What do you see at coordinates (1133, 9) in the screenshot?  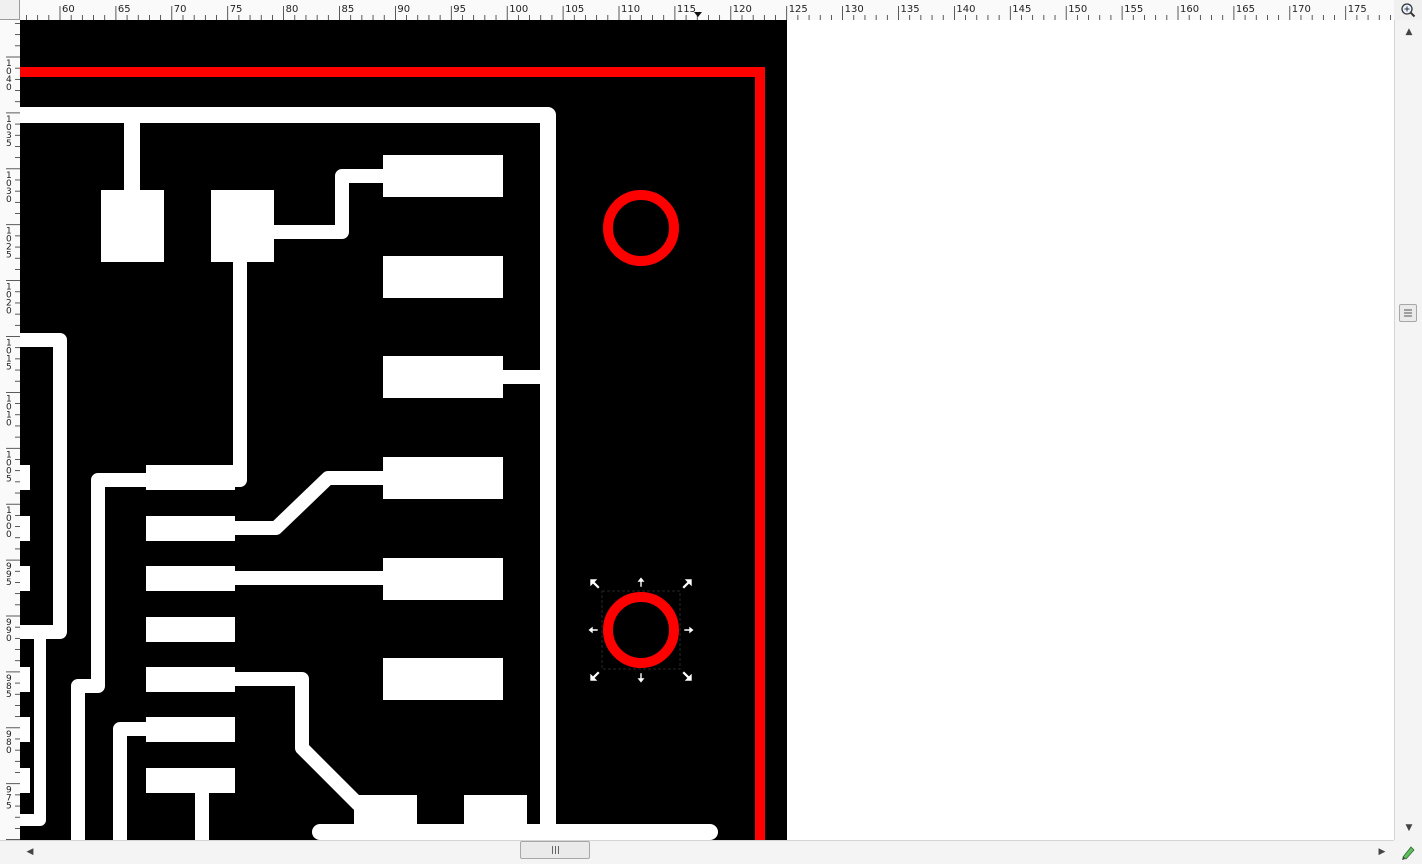 I see `ruler-label: 155` at bounding box center [1133, 9].